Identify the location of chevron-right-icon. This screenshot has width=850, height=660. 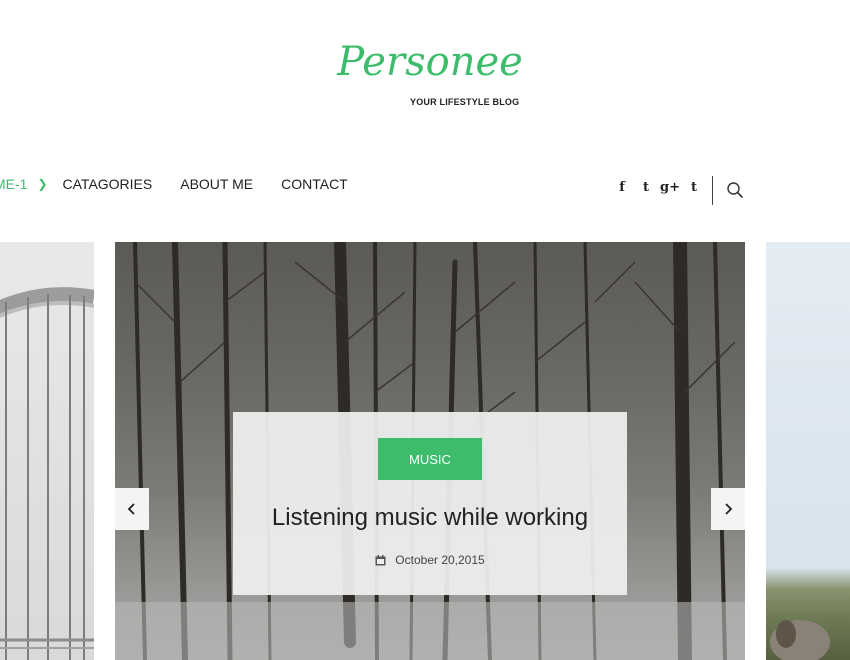
(729, 509).